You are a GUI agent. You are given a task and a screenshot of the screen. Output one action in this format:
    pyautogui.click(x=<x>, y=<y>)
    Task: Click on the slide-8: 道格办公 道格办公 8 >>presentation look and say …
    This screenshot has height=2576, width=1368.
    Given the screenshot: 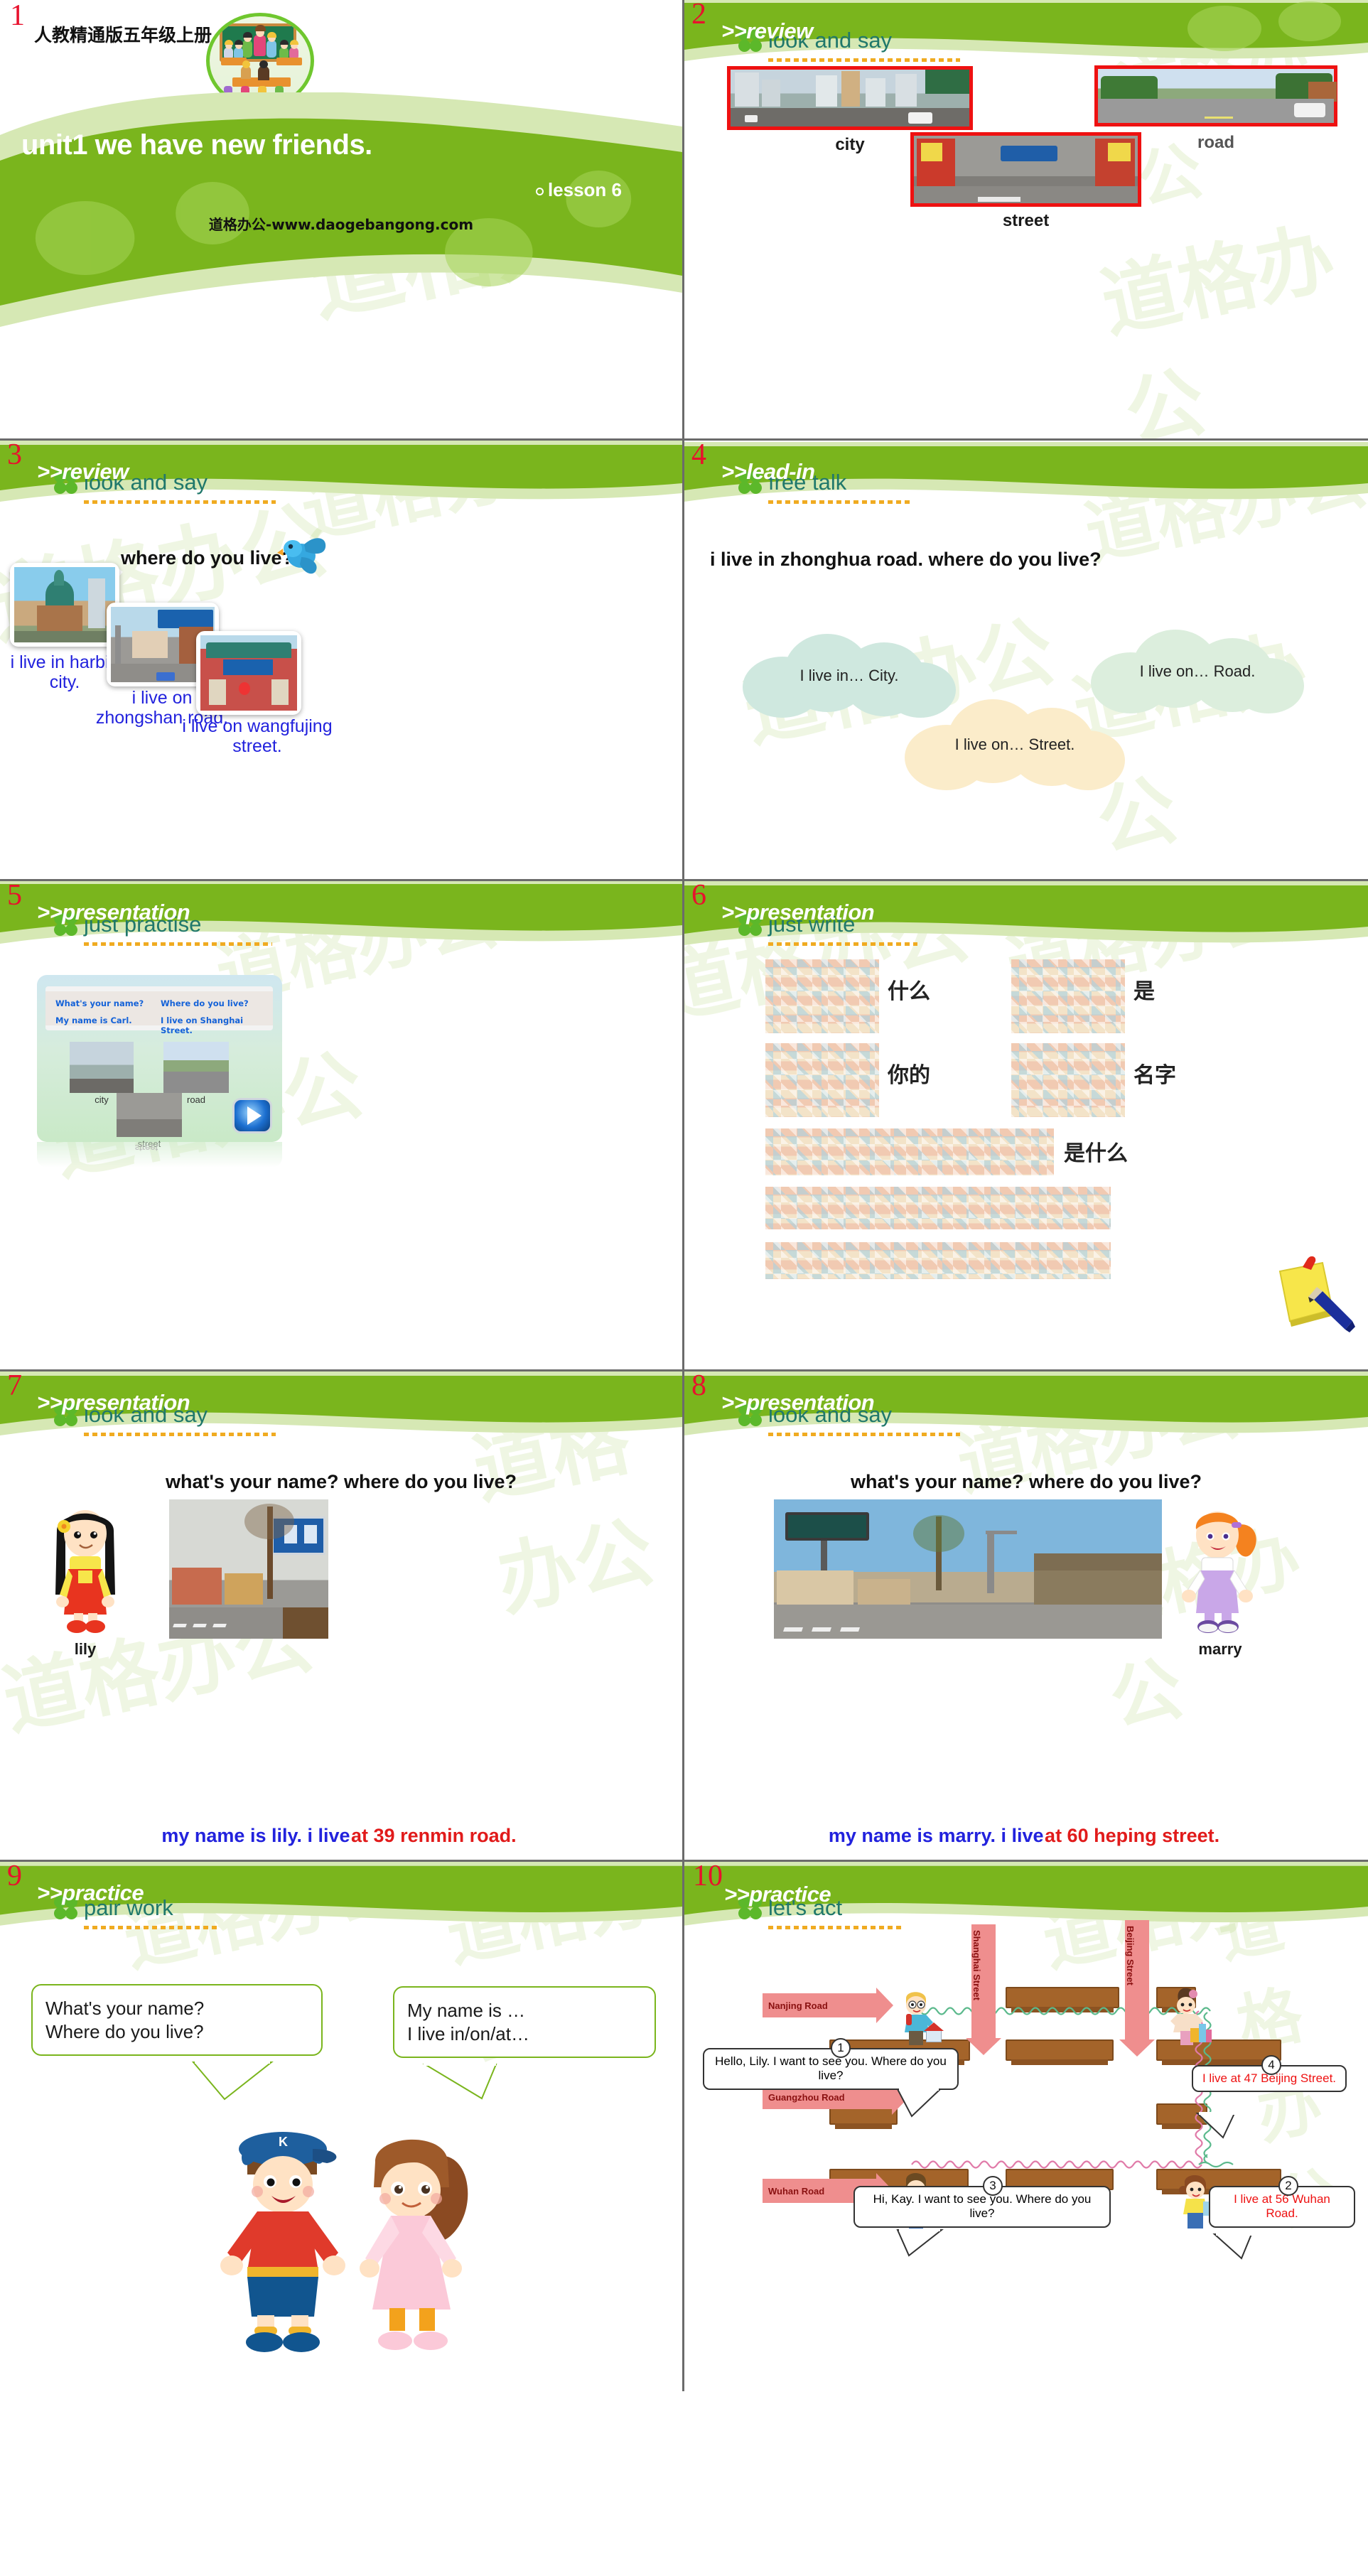 What is the action you would take?
    pyautogui.click(x=1026, y=1617)
    